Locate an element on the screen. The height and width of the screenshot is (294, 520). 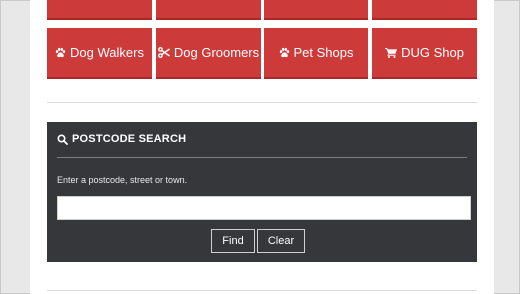
section-divider-bottom is located at coordinates (262, 290).